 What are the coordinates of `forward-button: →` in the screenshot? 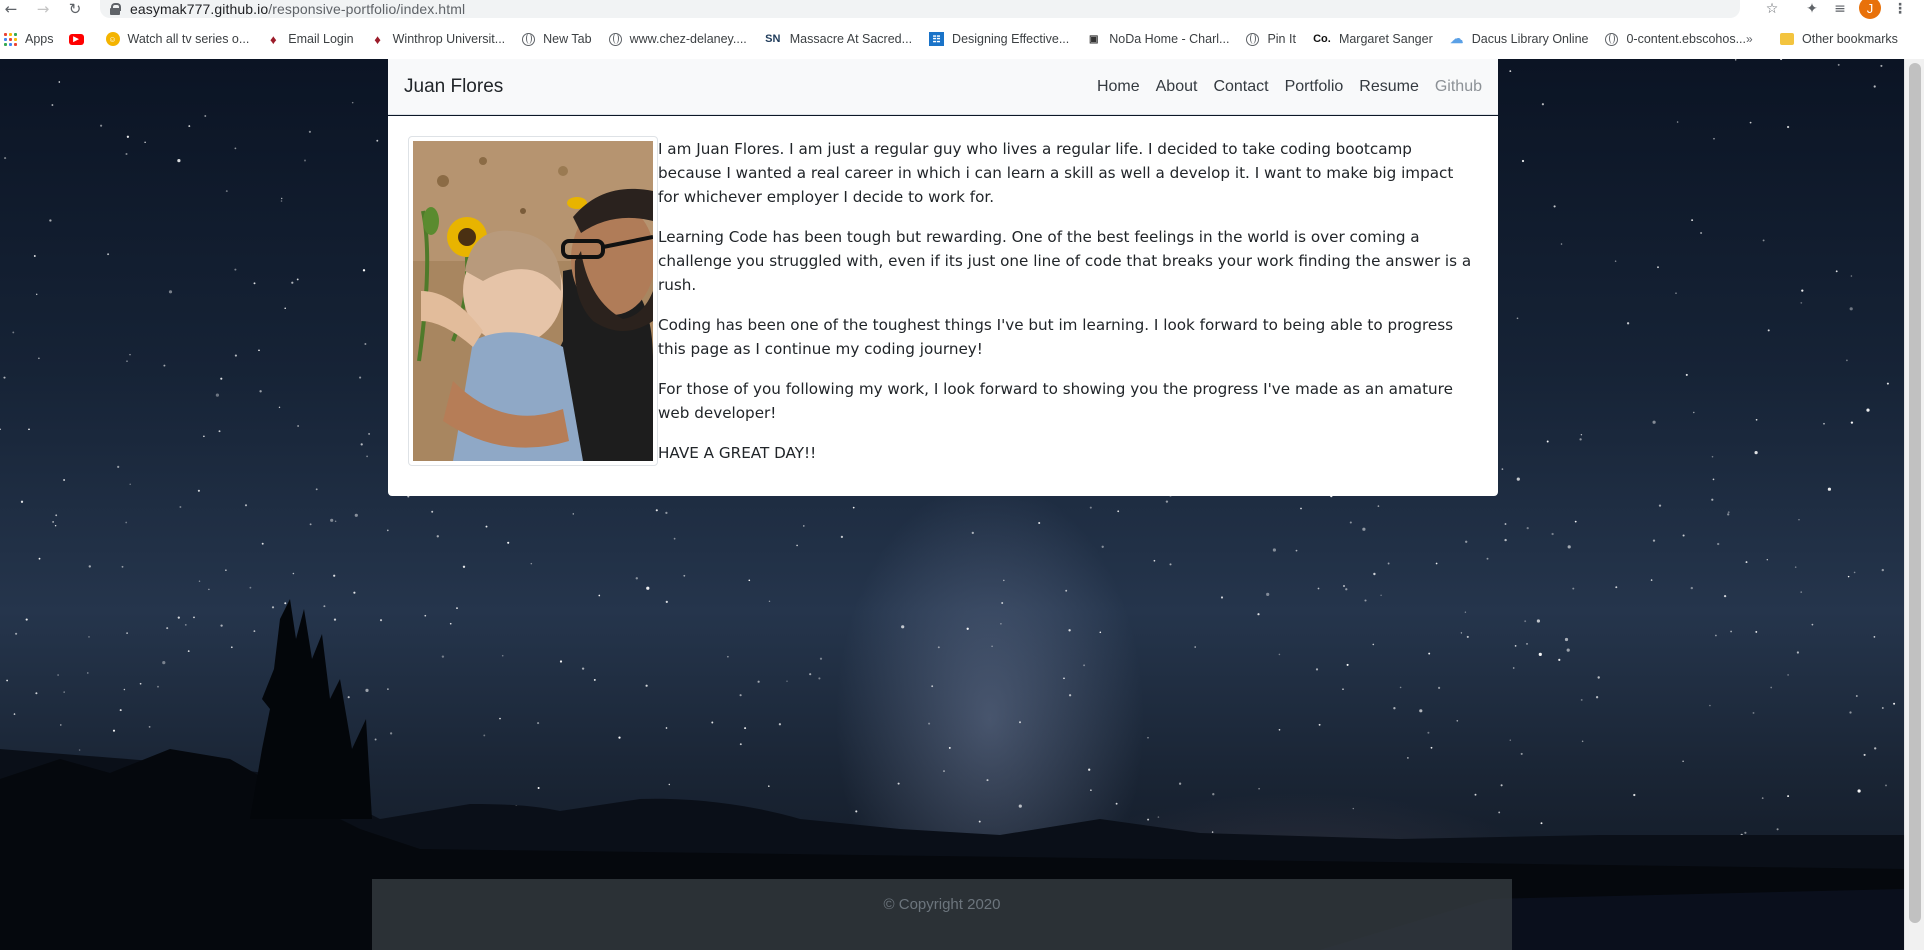 It's located at (43, 9).